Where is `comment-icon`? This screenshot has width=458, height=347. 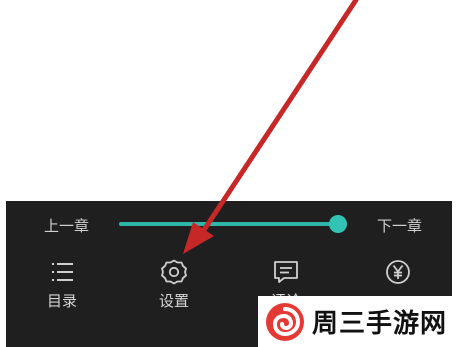
comment-icon is located at coordinates (286, 272).